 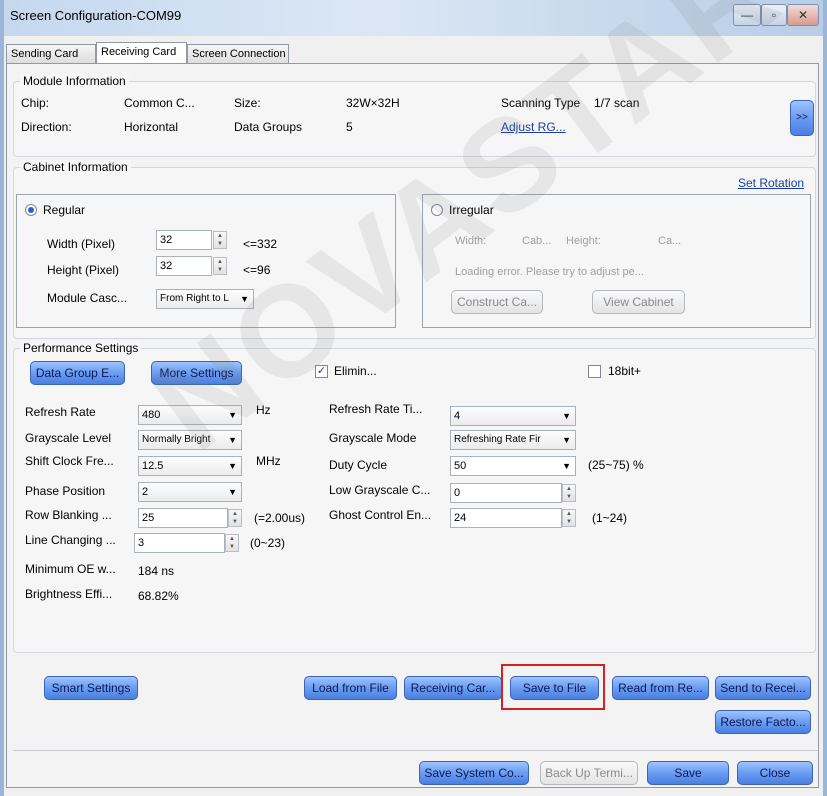 I want to click on grayscale-level-select: Normally Bright ▼, so click(x=190, y=440).